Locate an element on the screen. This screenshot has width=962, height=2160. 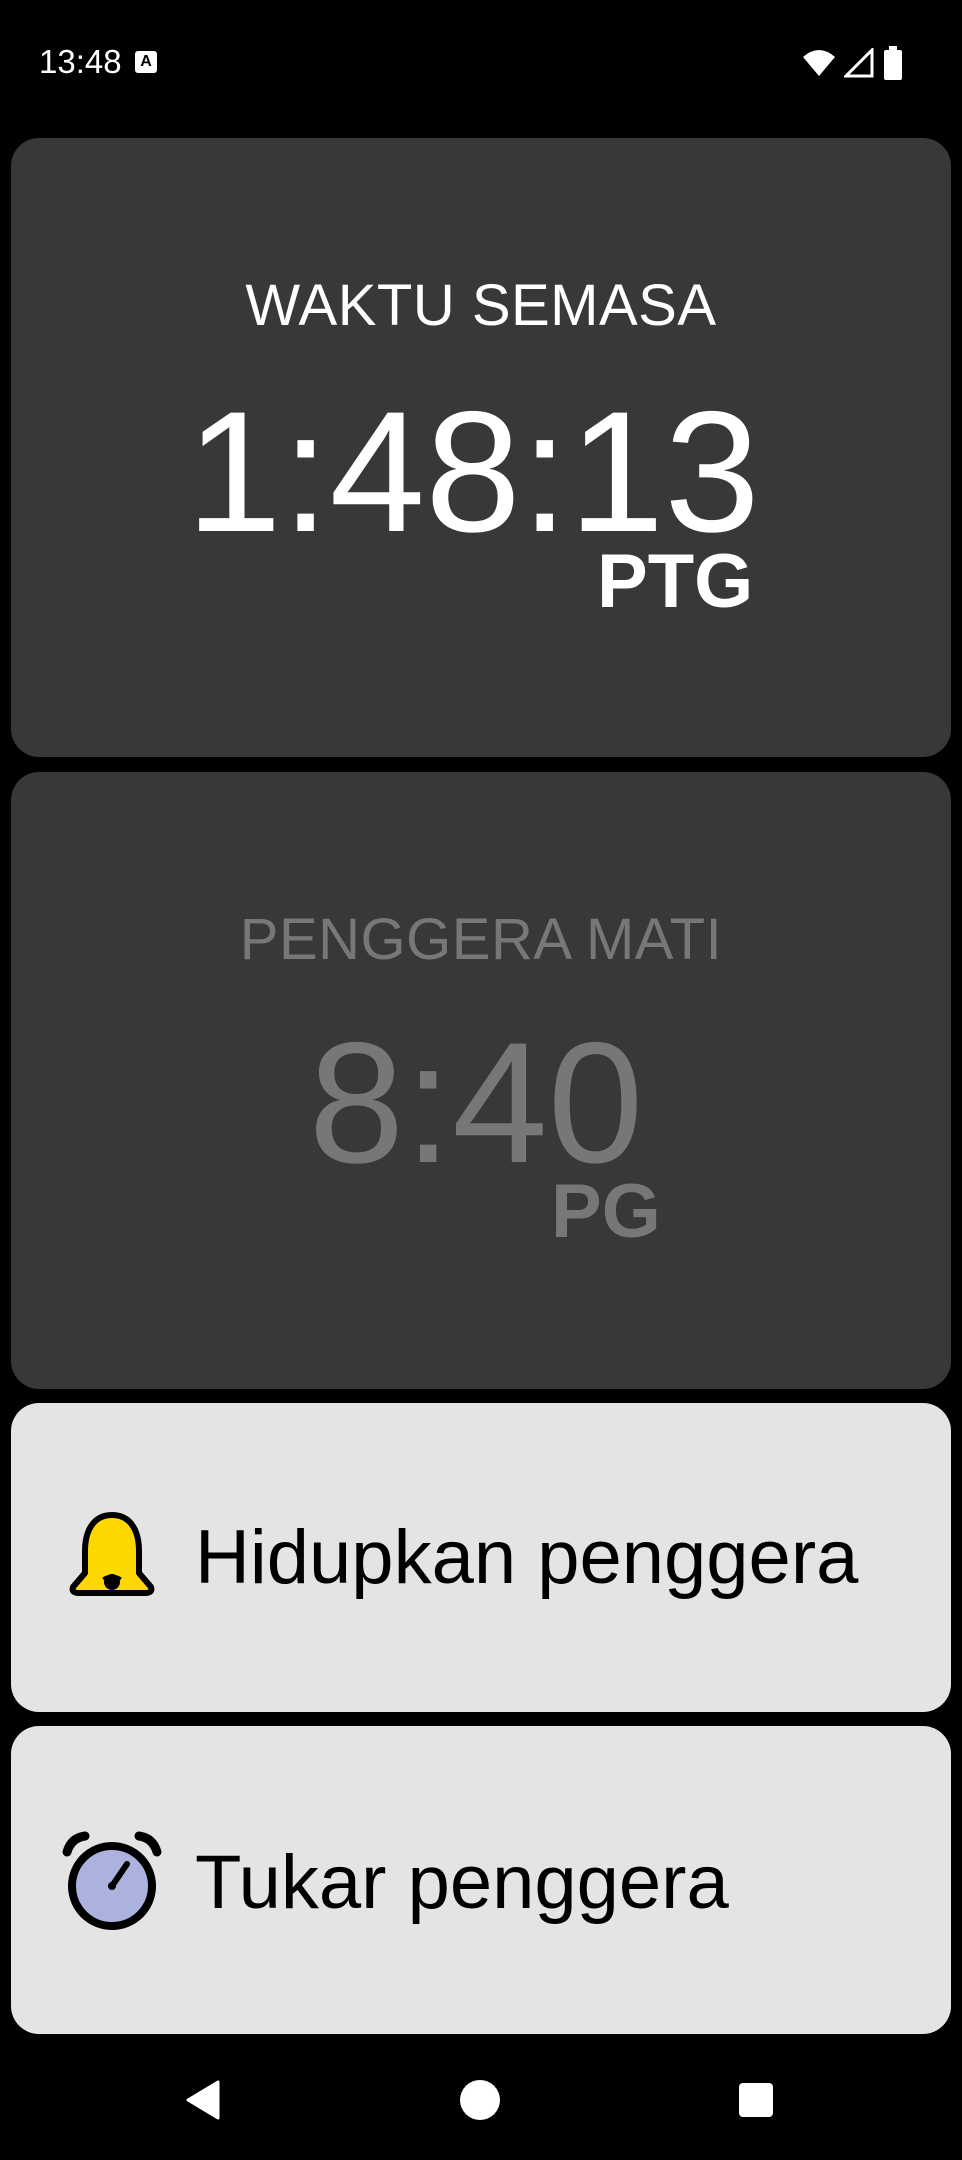
home-button is located at coordinates (480, 2100).